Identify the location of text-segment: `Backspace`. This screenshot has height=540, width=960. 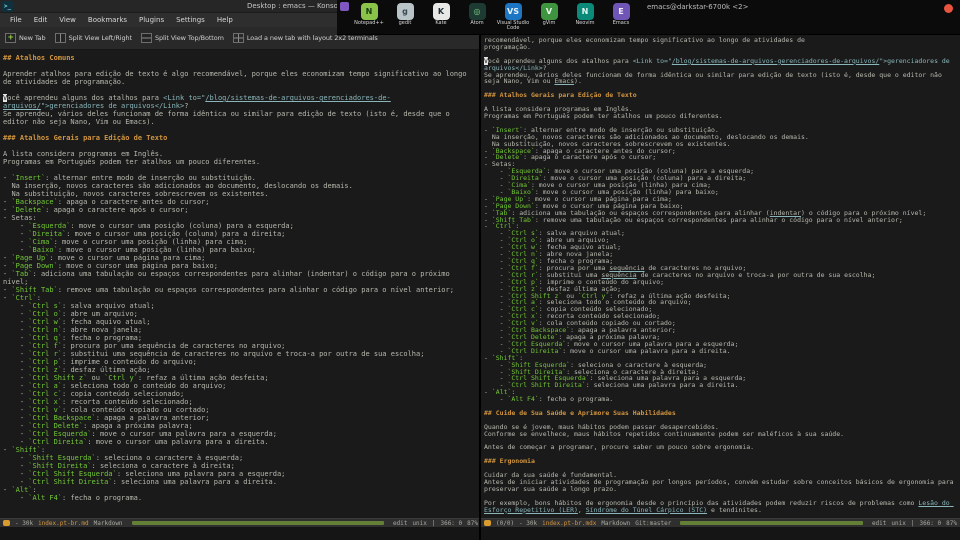
(34, 202).